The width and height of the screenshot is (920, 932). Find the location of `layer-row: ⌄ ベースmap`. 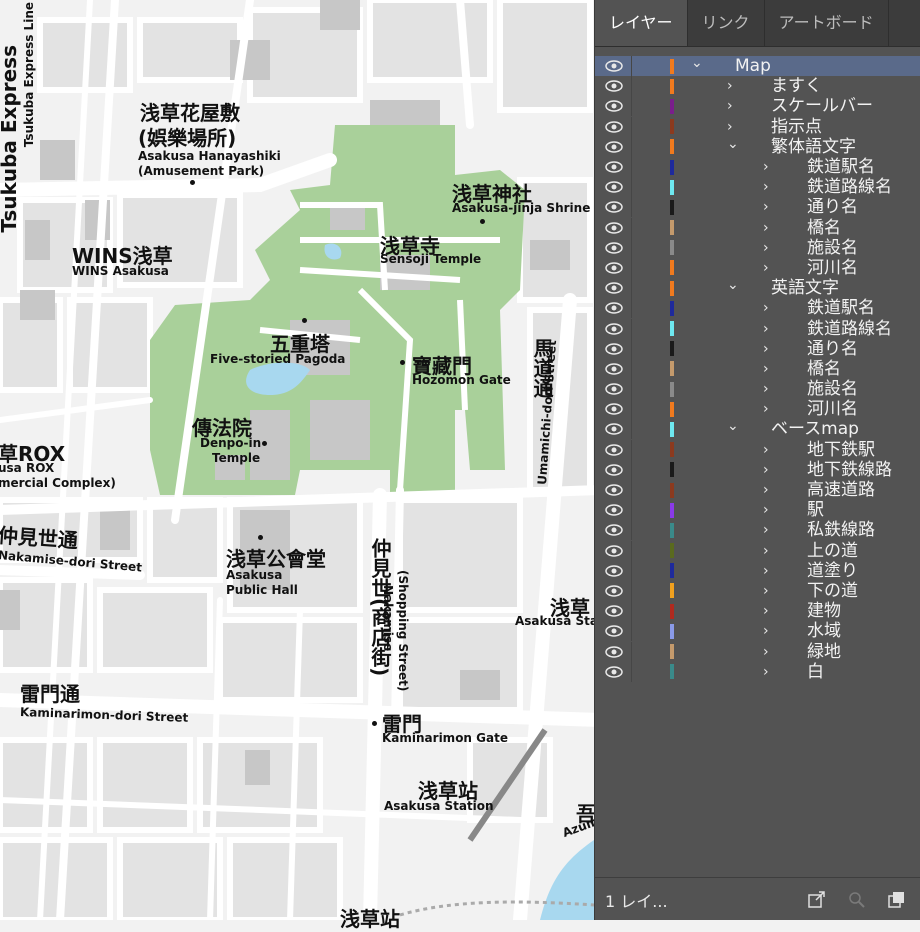

layer-row: ⌄ ベースmap is located at coordinates (757, 429).